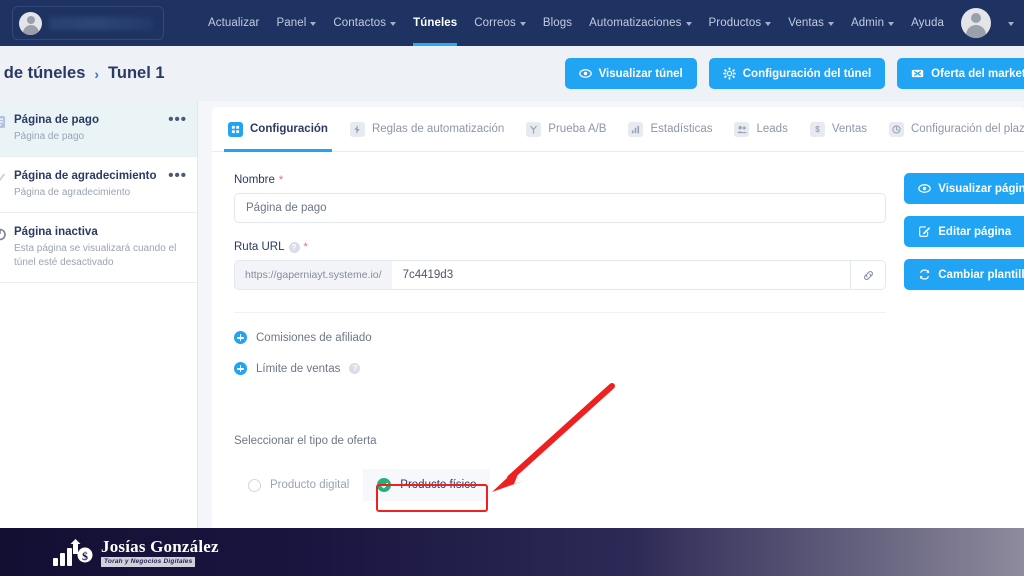 The height and width of the screenshot is (576, 1024). What do you see at coordinates (310, 485) in the screenshot?
I see `offer-option-label: Producto digital` at bounding box center [310, 485].